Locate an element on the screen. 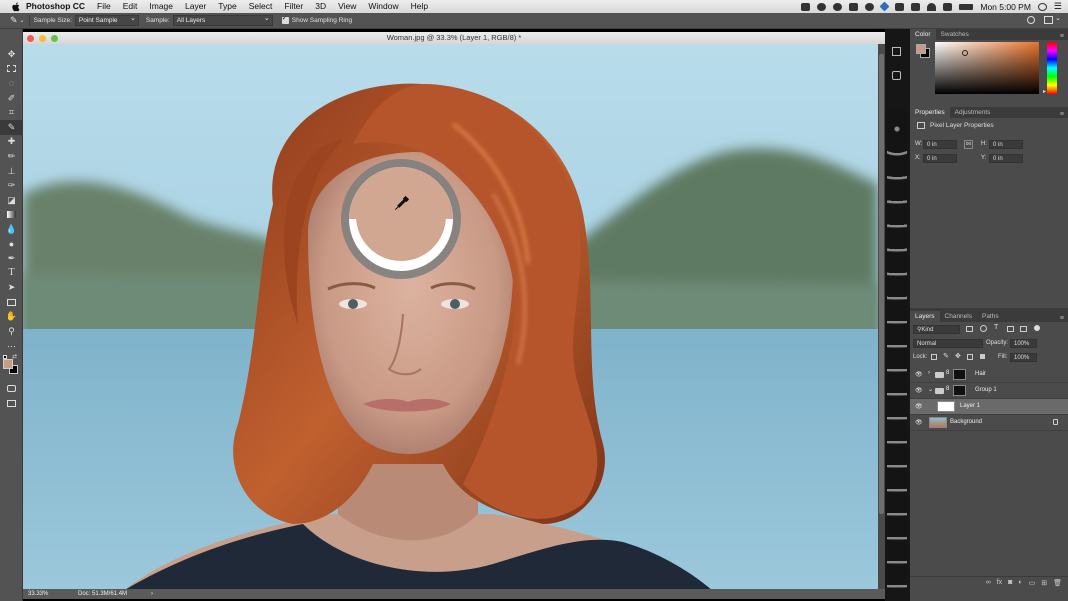 Image resolution: width=1068 pixels, height=601 pixels. wifi-icon is located at coordinates (932, 6).